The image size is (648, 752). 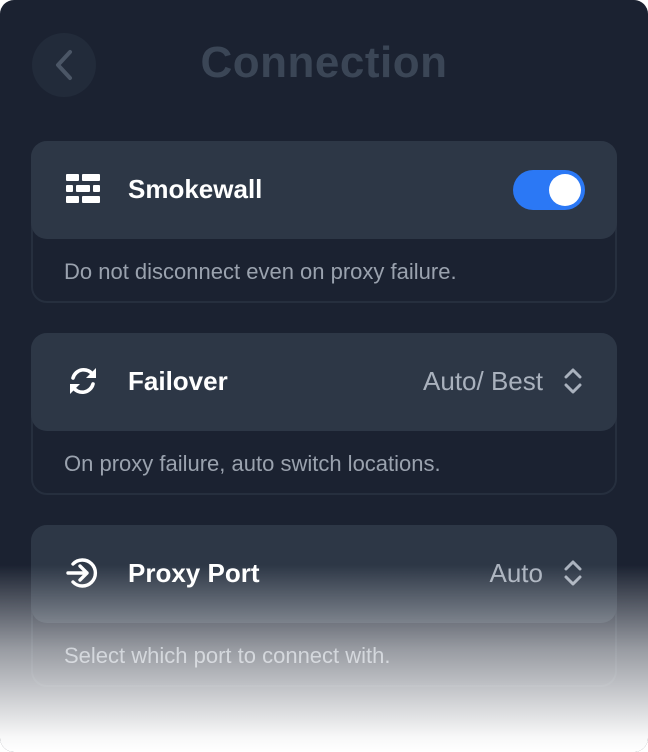 I want to click on smokewall-toggle, so click(x=549, y=190).